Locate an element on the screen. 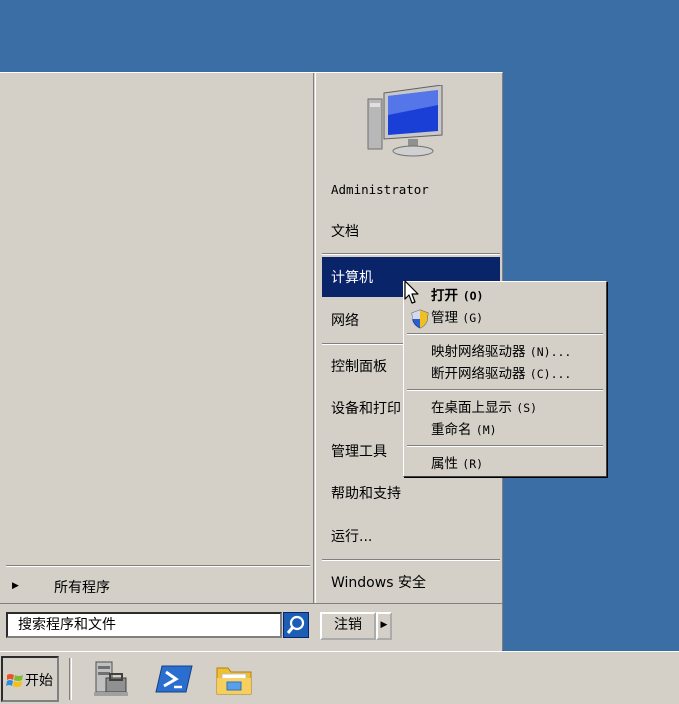 The image size is (679, 704). start-button: 开始 is located at coordinates (30, 679).